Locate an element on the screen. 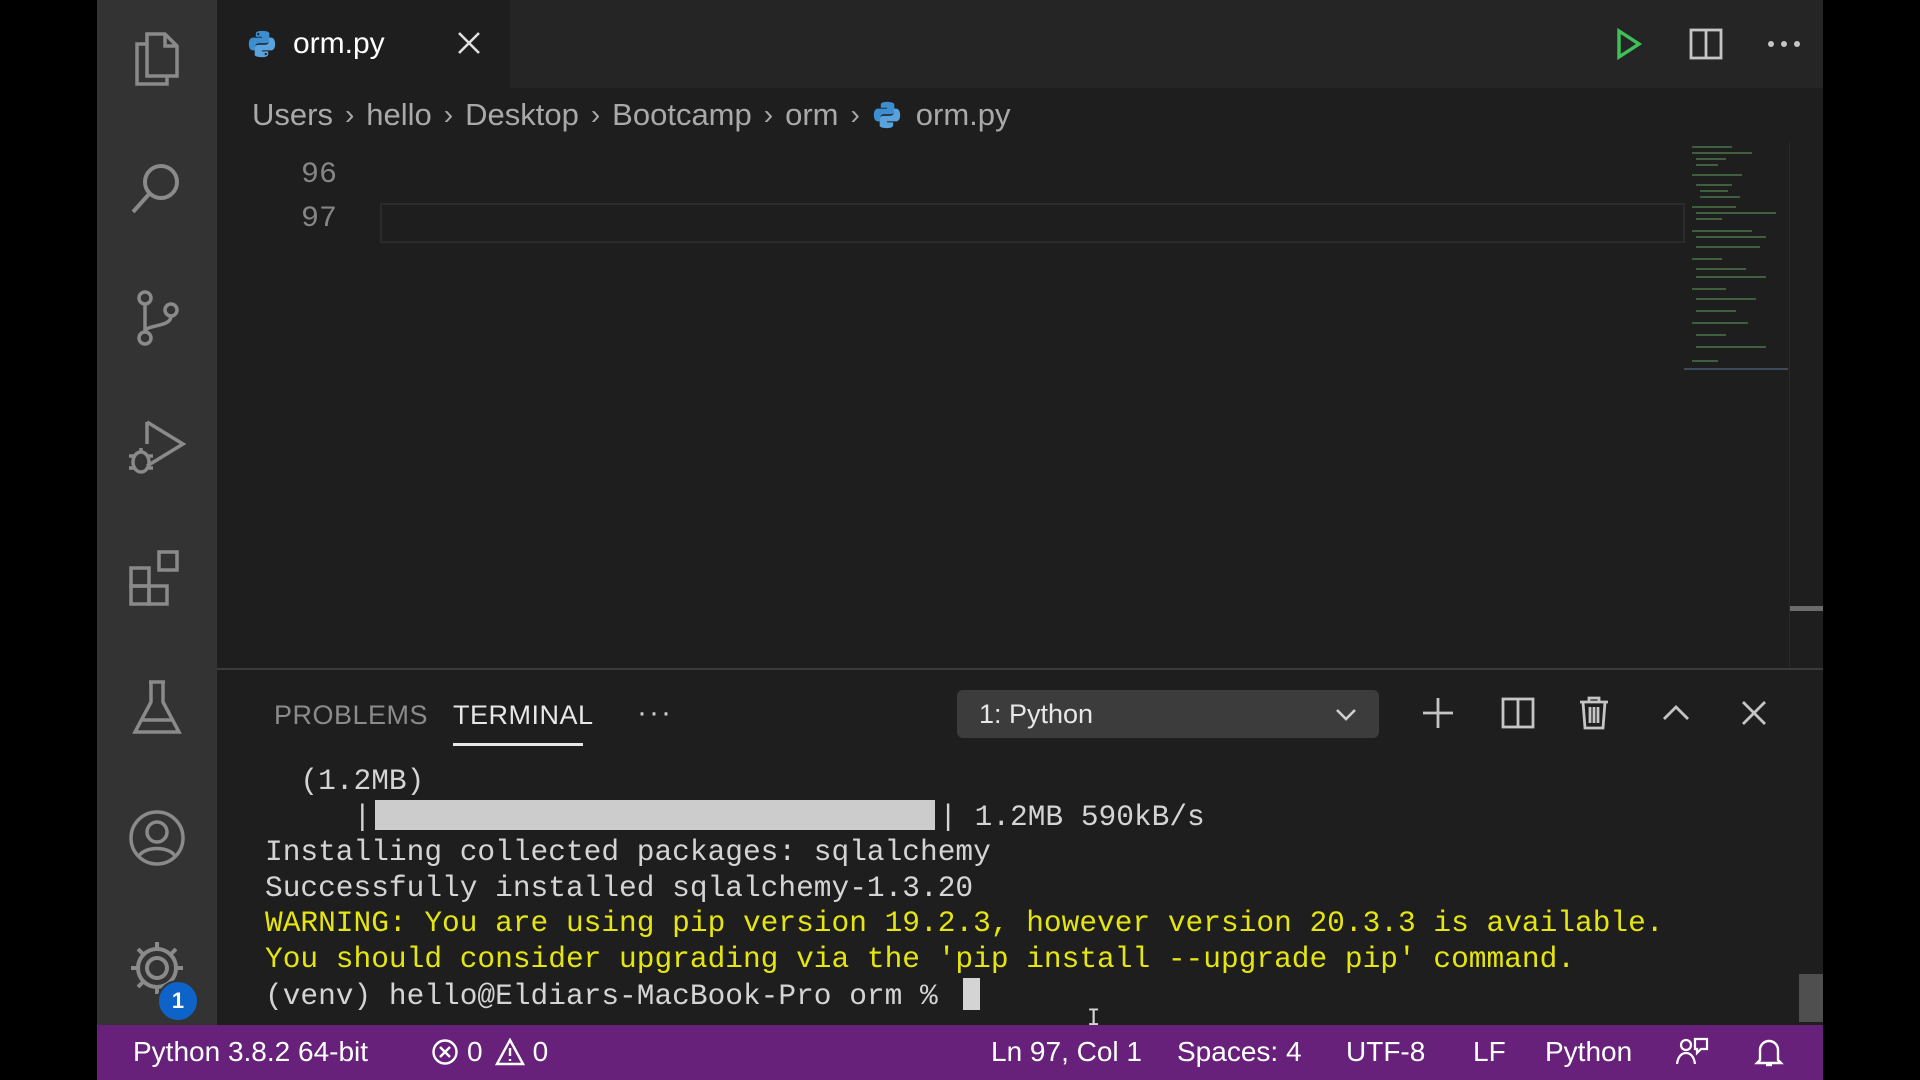 This screenshot has width=1920, height=1080. close-panel-button is located at coordinates (1754, 713).